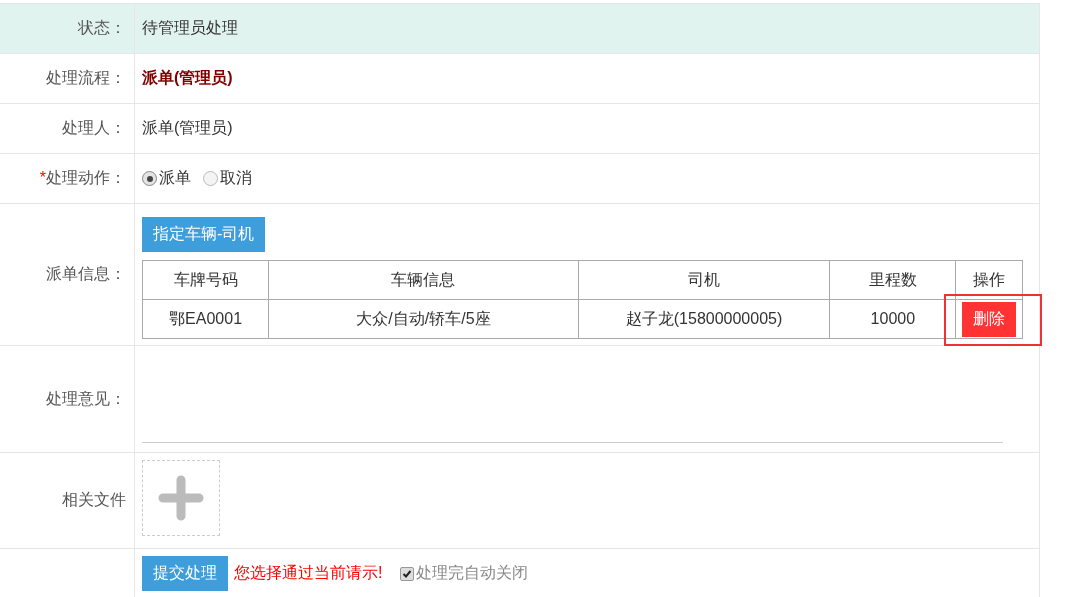  I want to click on radio-option: 派单, so click(166, 178).